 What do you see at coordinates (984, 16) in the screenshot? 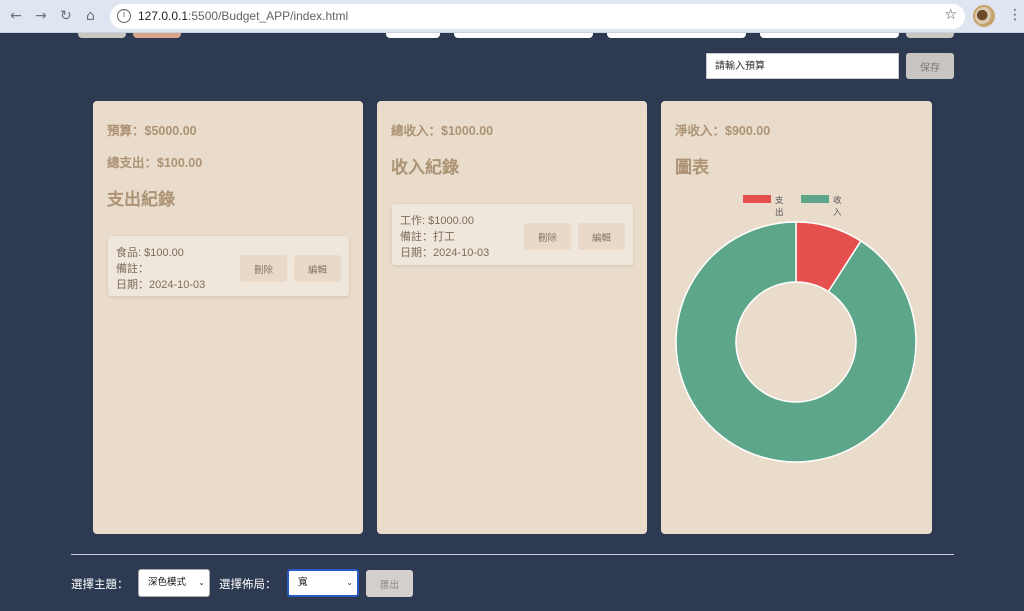
I see `profile-avatar` at bounding box center [984, 16].